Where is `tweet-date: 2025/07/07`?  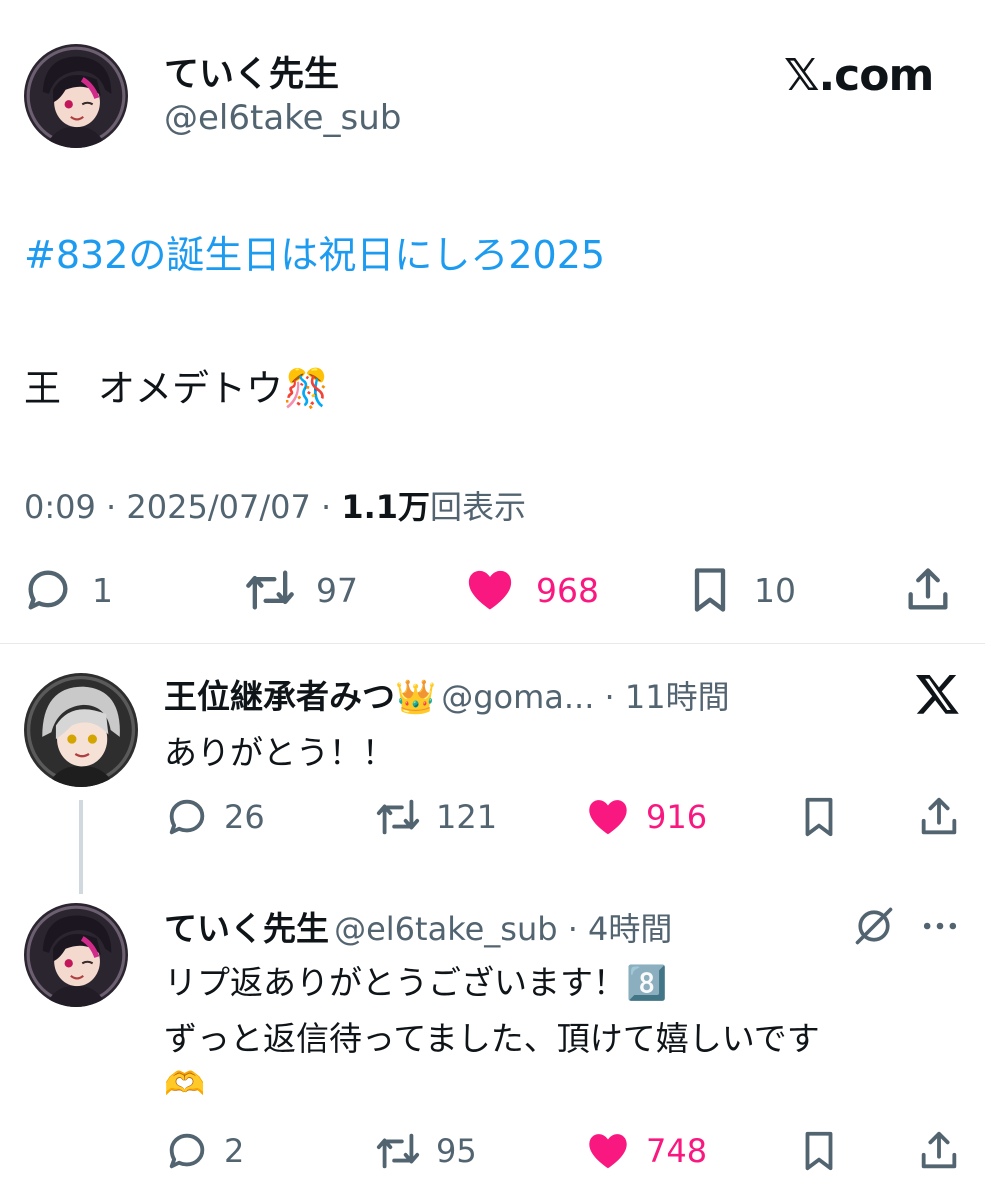
tweet-date: 2025/07/07 is located at coordinates (218, 507).